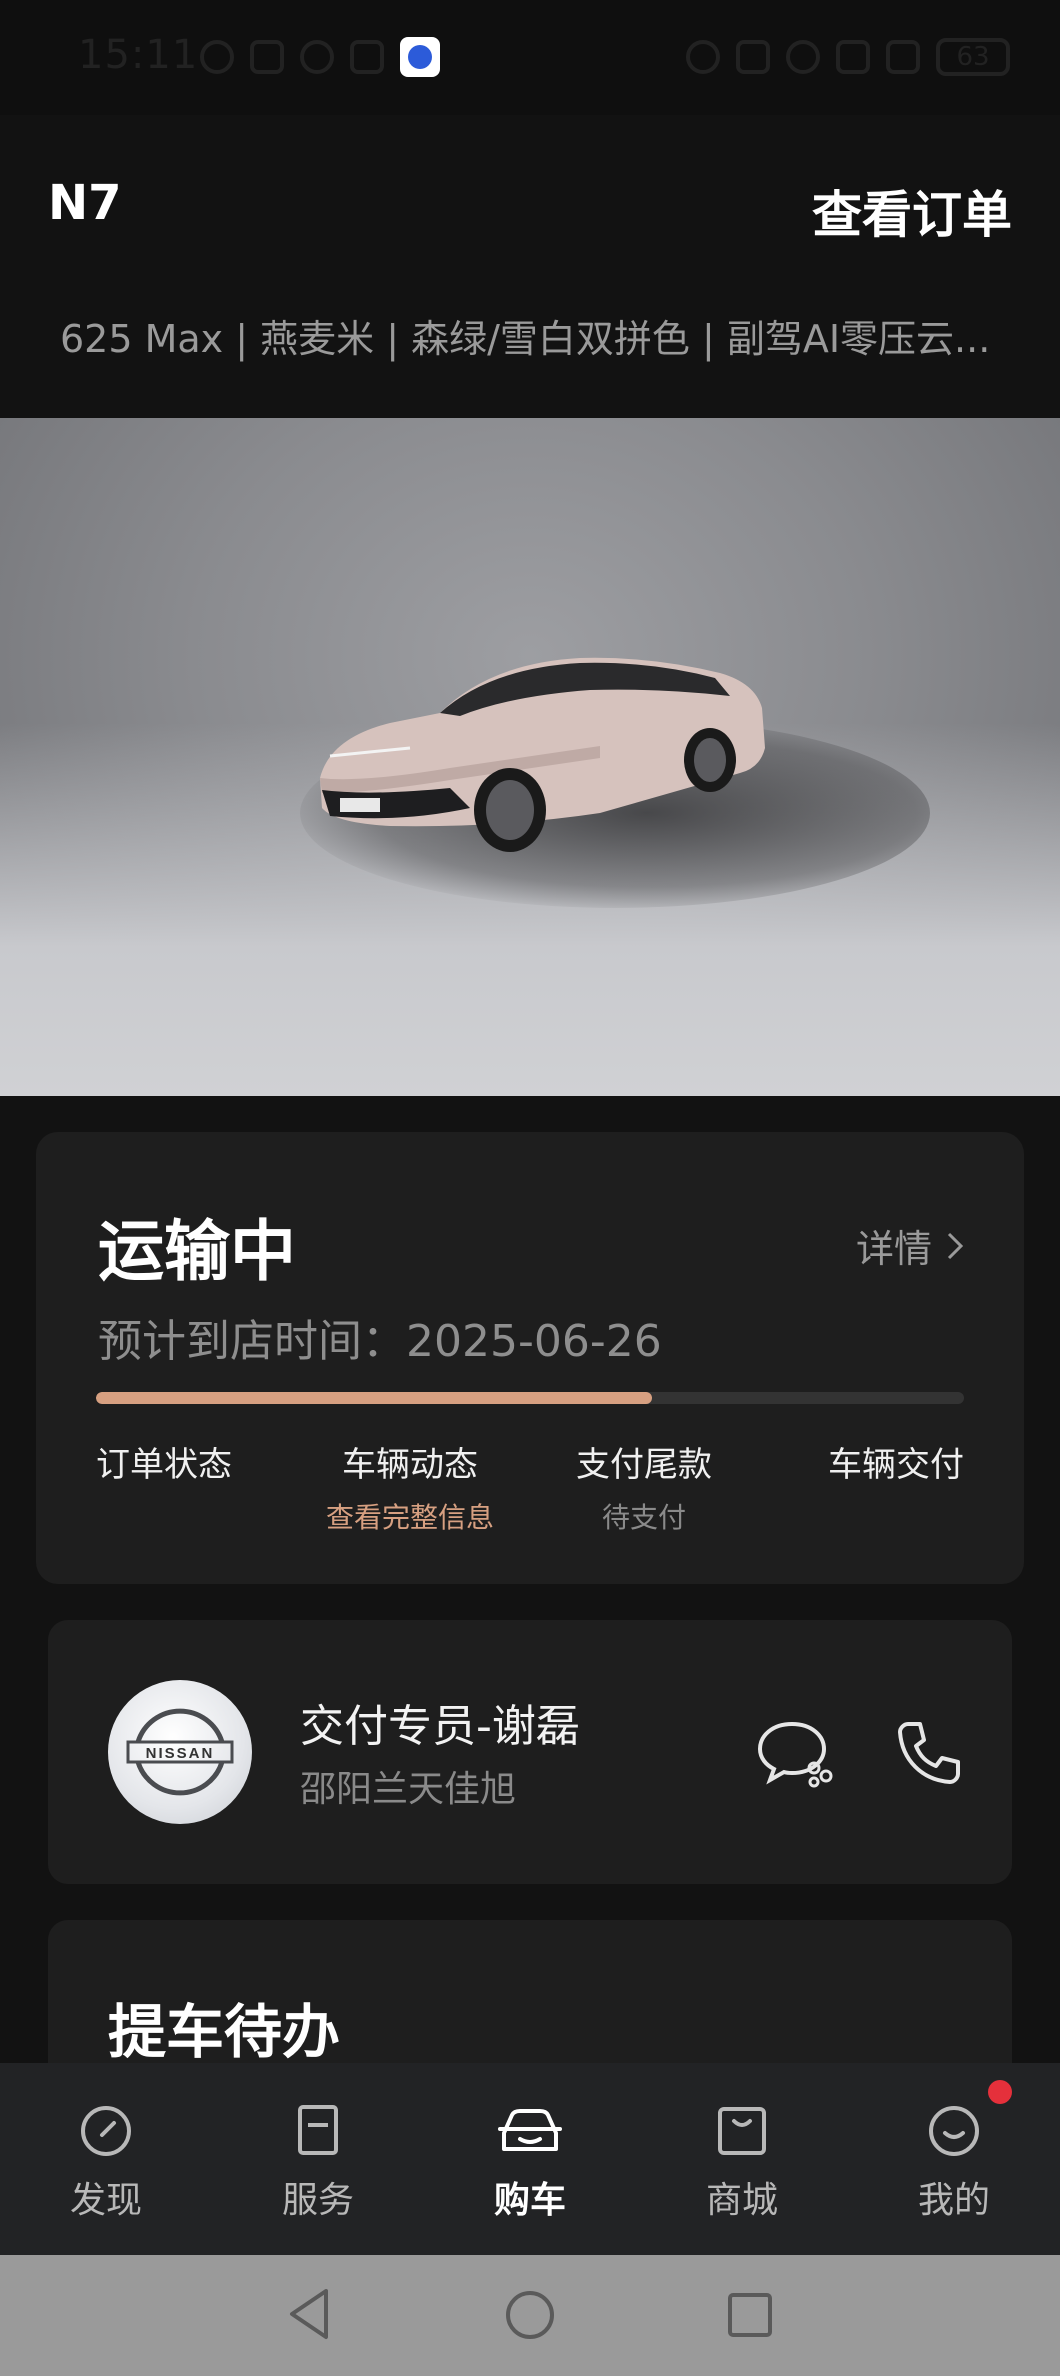 Image resolution: width=1060 pixels, height=2376 pixels. Describe the element at coordinates (318, 2130) in the screenshot. I see `service-icon` at that location.